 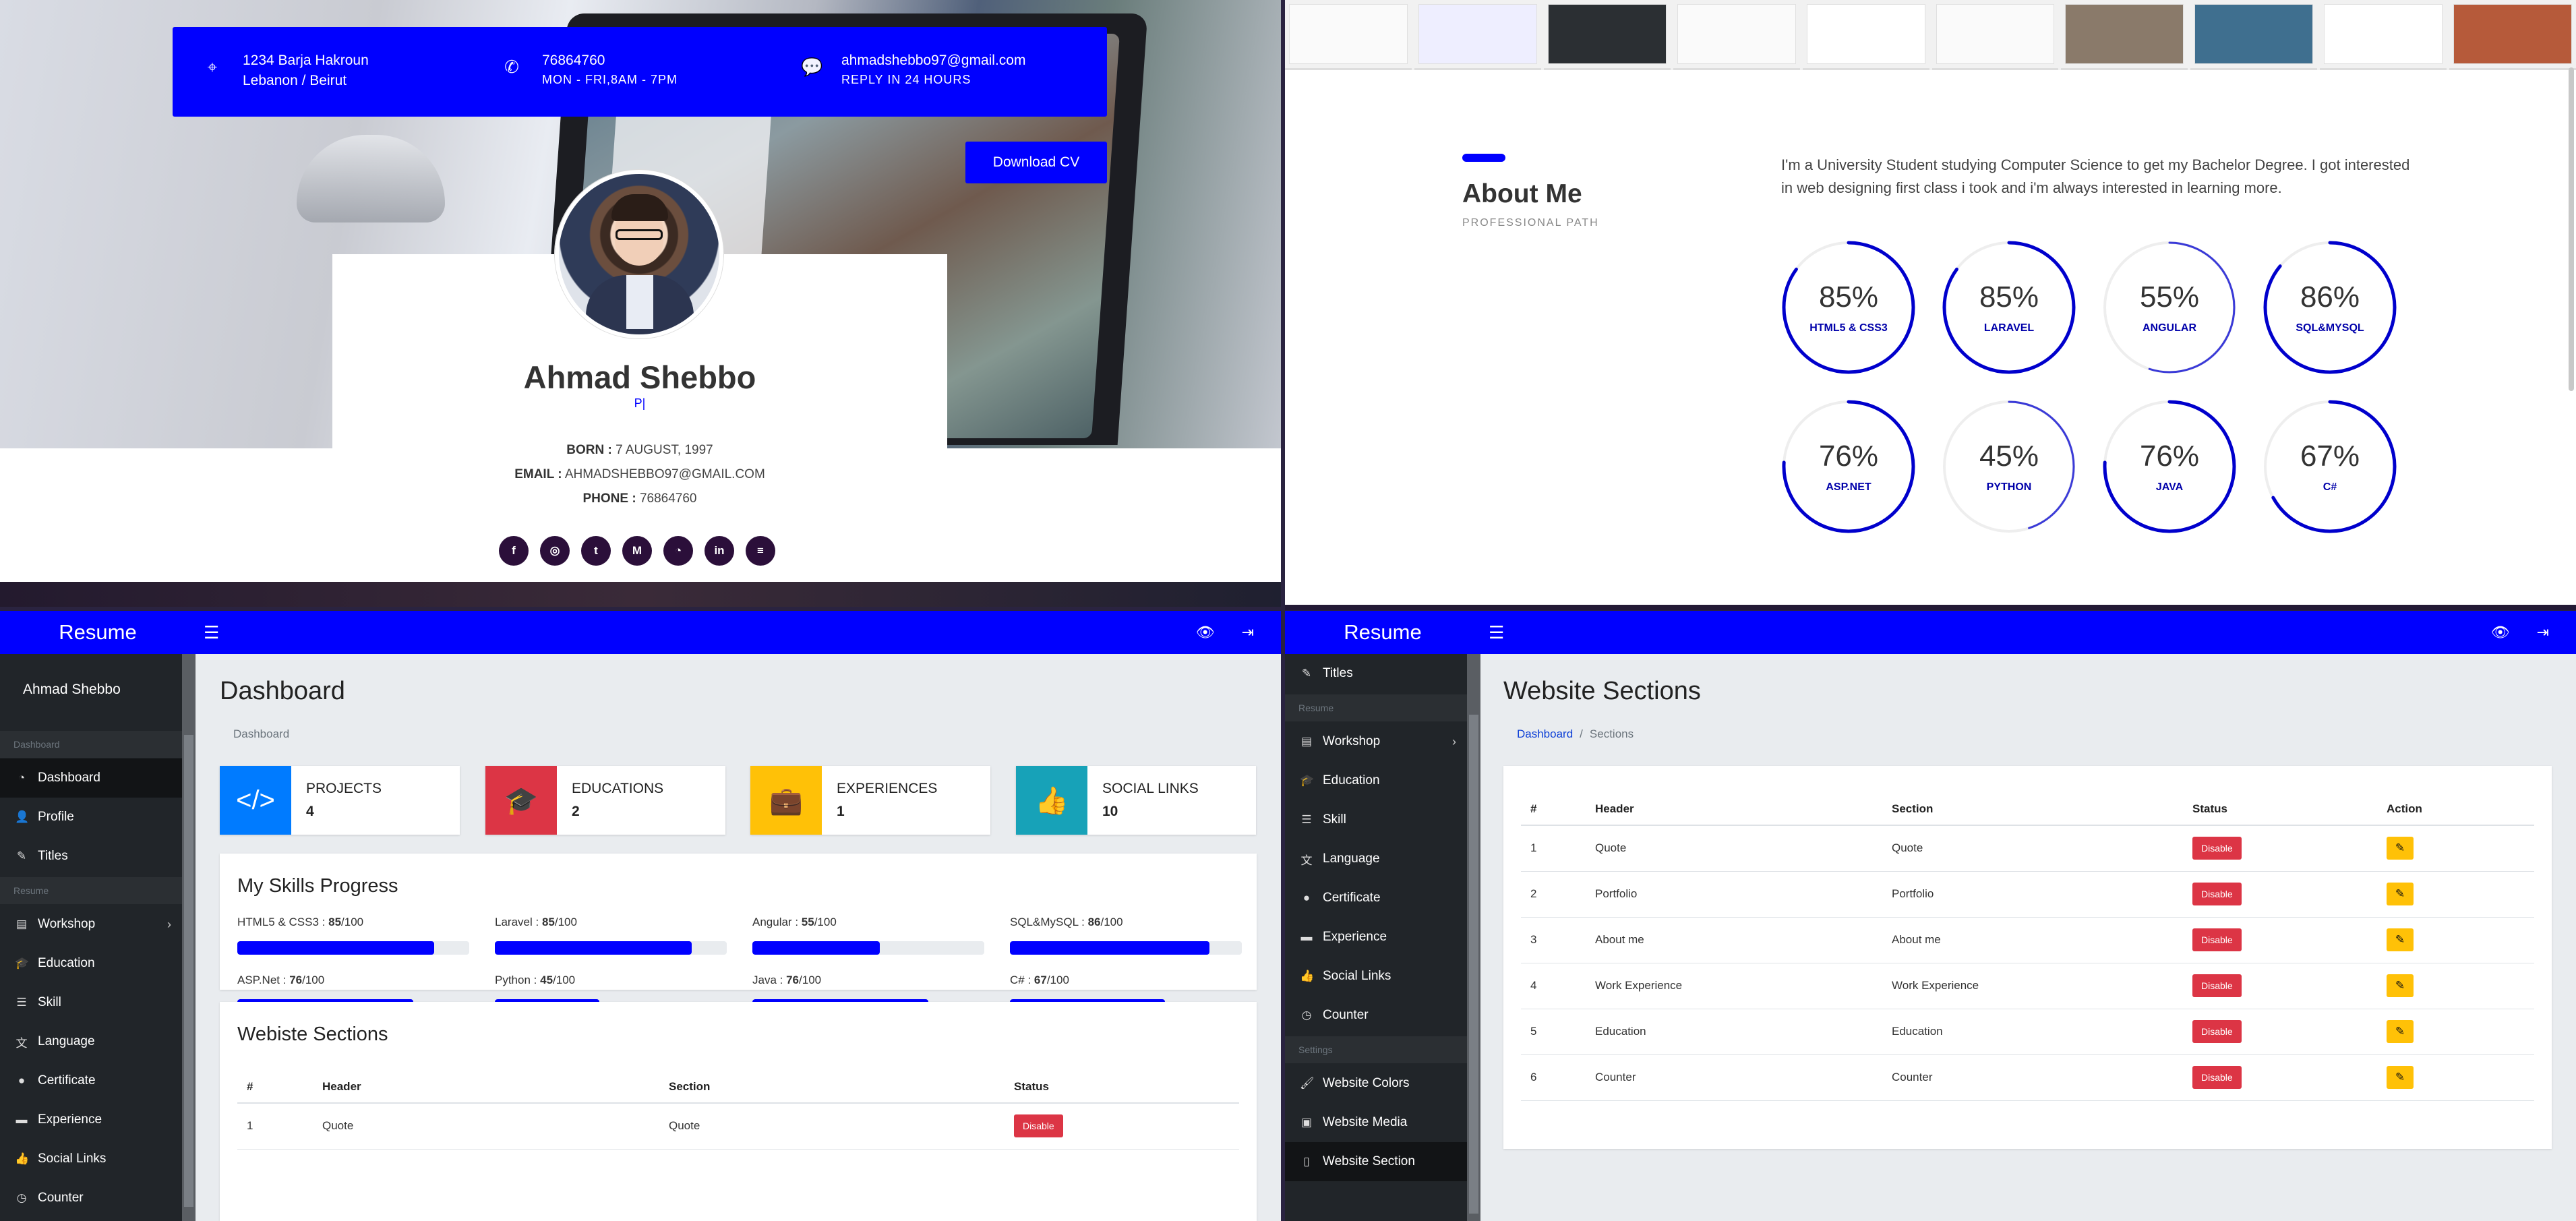 I want to click on circle-icon: ●, so click(x=1307, y=898).